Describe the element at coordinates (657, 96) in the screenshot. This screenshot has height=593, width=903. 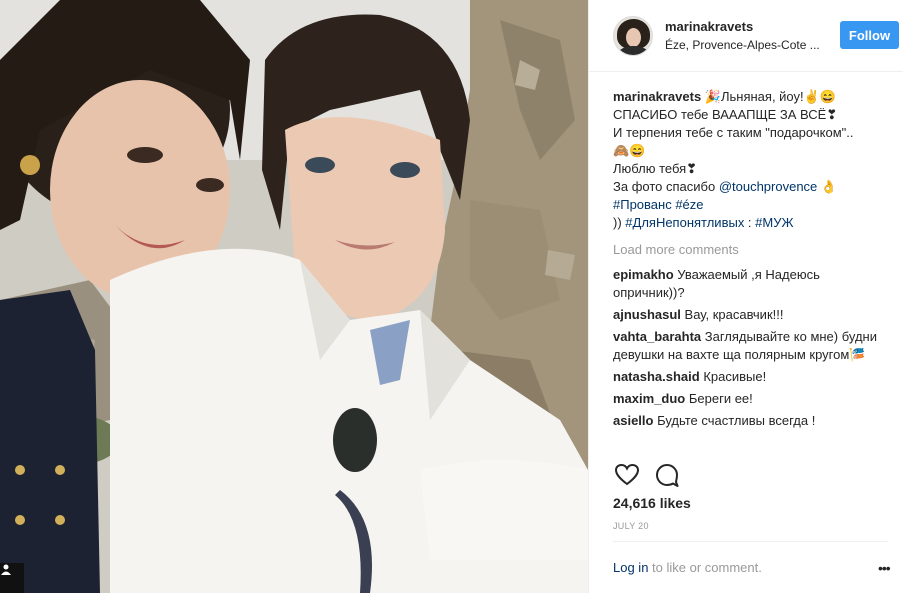
I see `caption-username: marinakravets` at that location.